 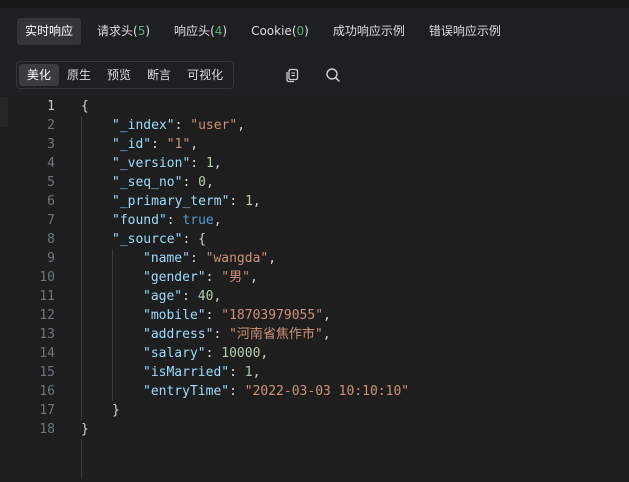 I want to click on code-token: "_seq_no", so click(x=147, y=182).